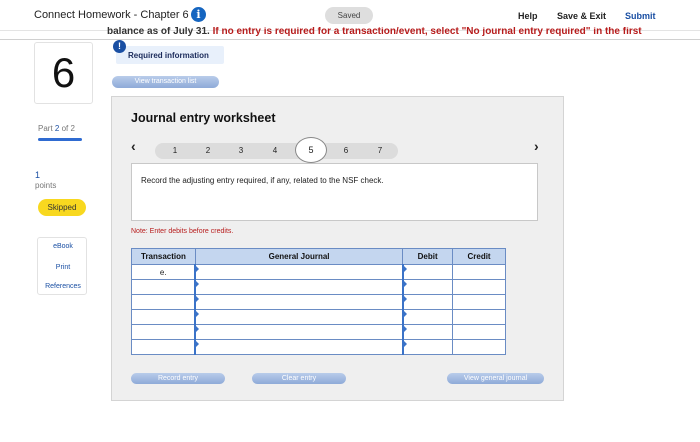 The height and width of the screenshot is (442, 700). Describe the element at coordinates (158, 32) in the screenshot. I see `banner-gray-text: balance as of July 31.` at that location.